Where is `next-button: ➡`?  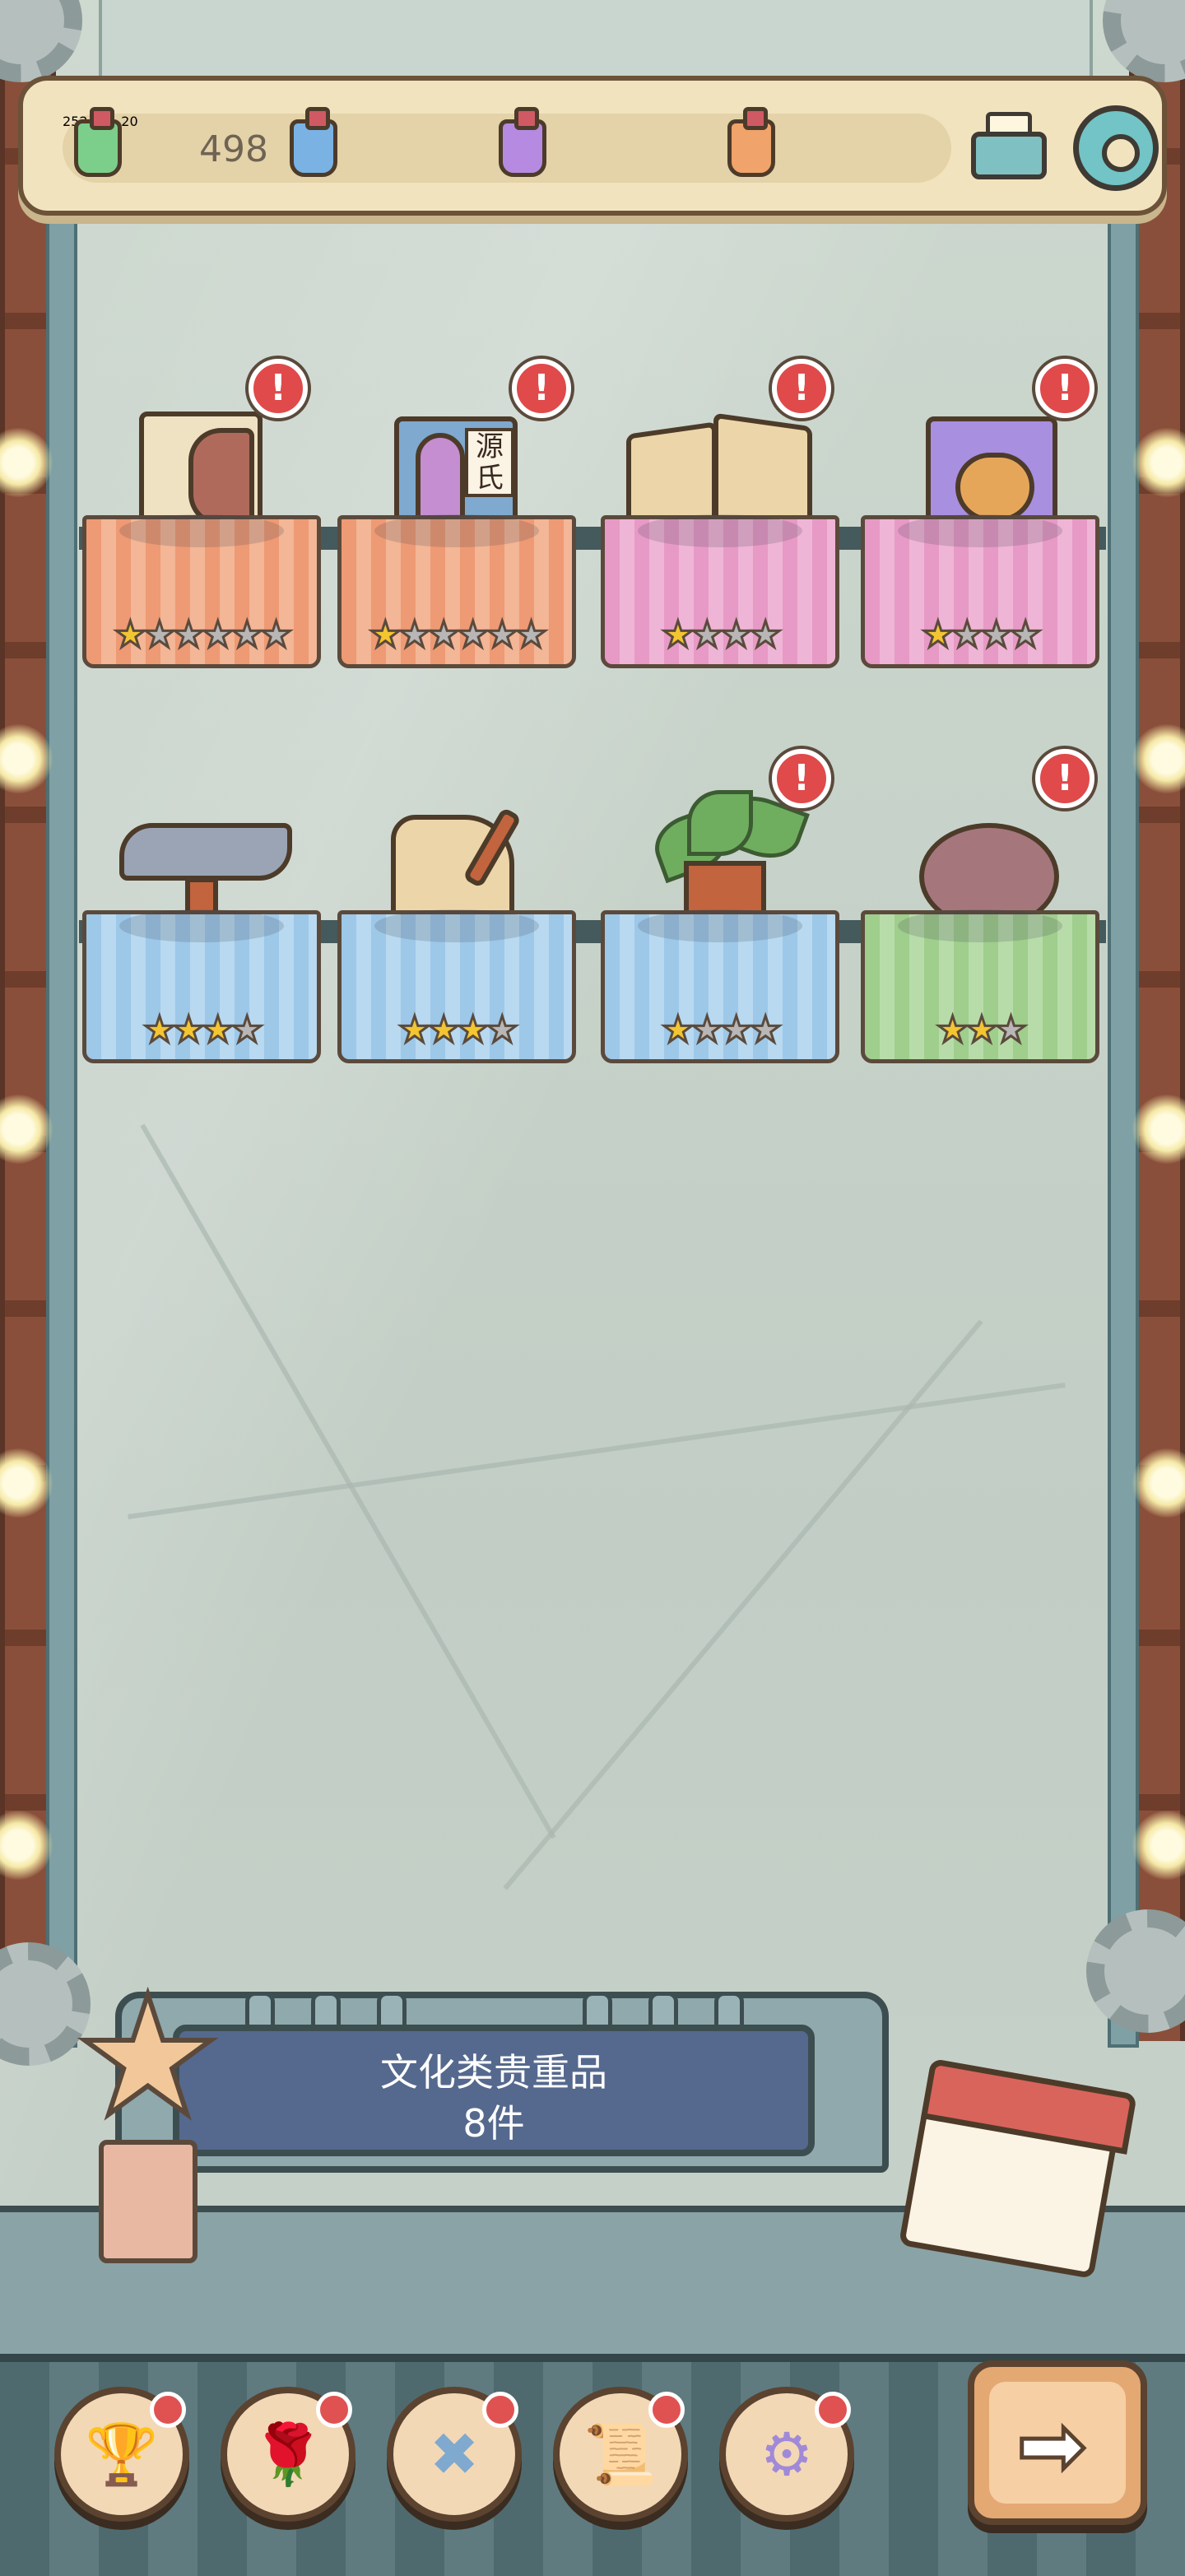
next-button: ➡ is located at coordinates (1057, 2442).